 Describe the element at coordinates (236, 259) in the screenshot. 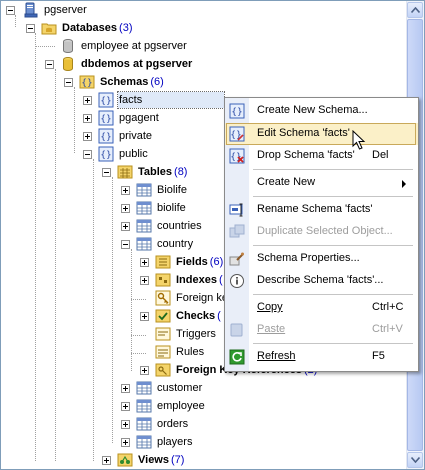

I see `properties-icon` at that location.